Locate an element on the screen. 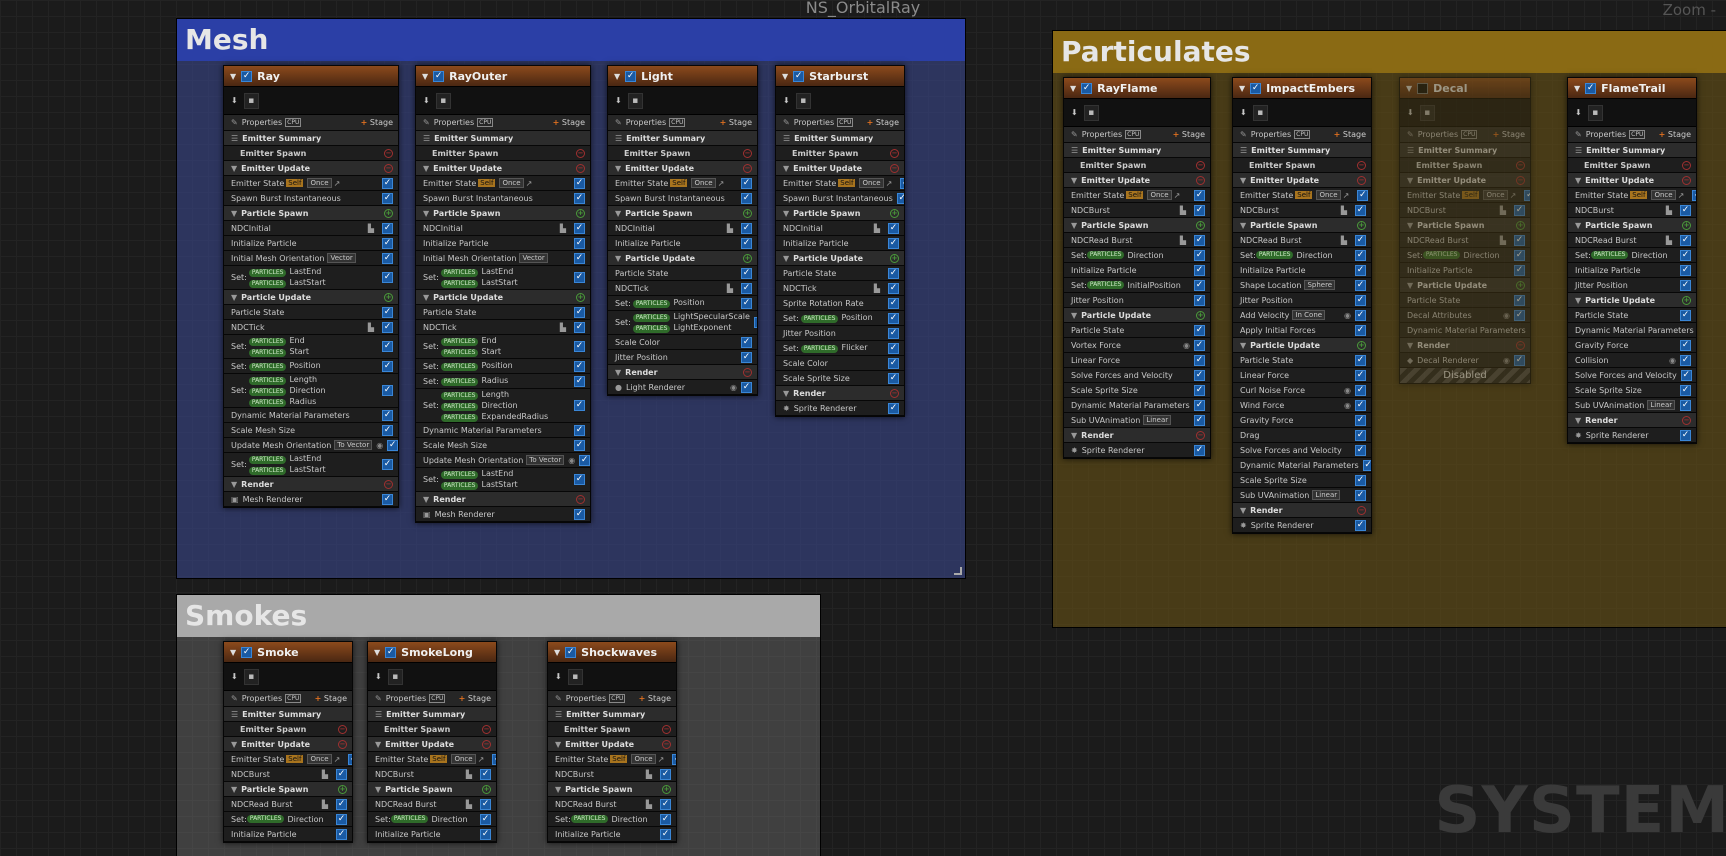 This screenshot has width=1726, height=856. stack-section: ▼ Render − is located at coordinates (311, 484).